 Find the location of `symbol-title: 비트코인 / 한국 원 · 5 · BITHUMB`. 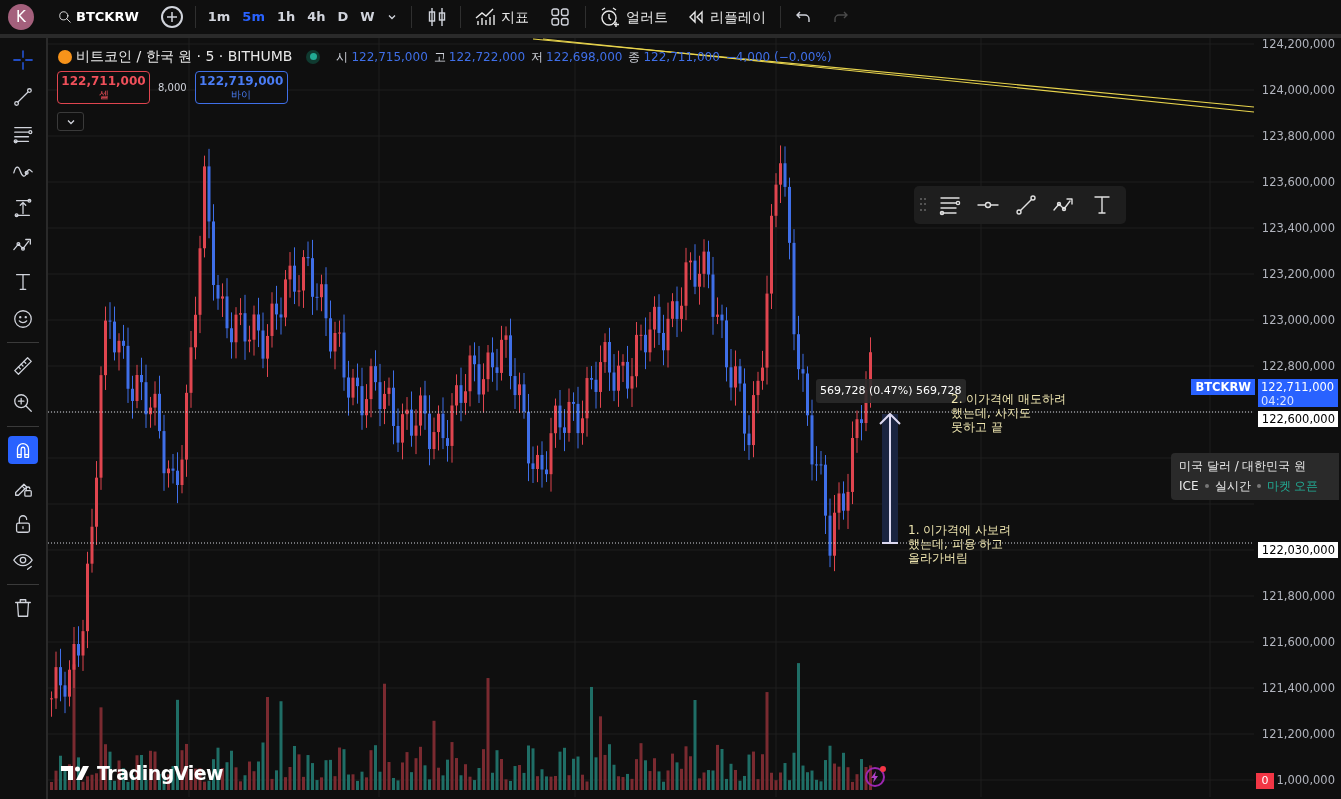

symbol-title: 비트코인 / 한국 원 · 5 · BITHUMB is located at coordinates (184, 56).